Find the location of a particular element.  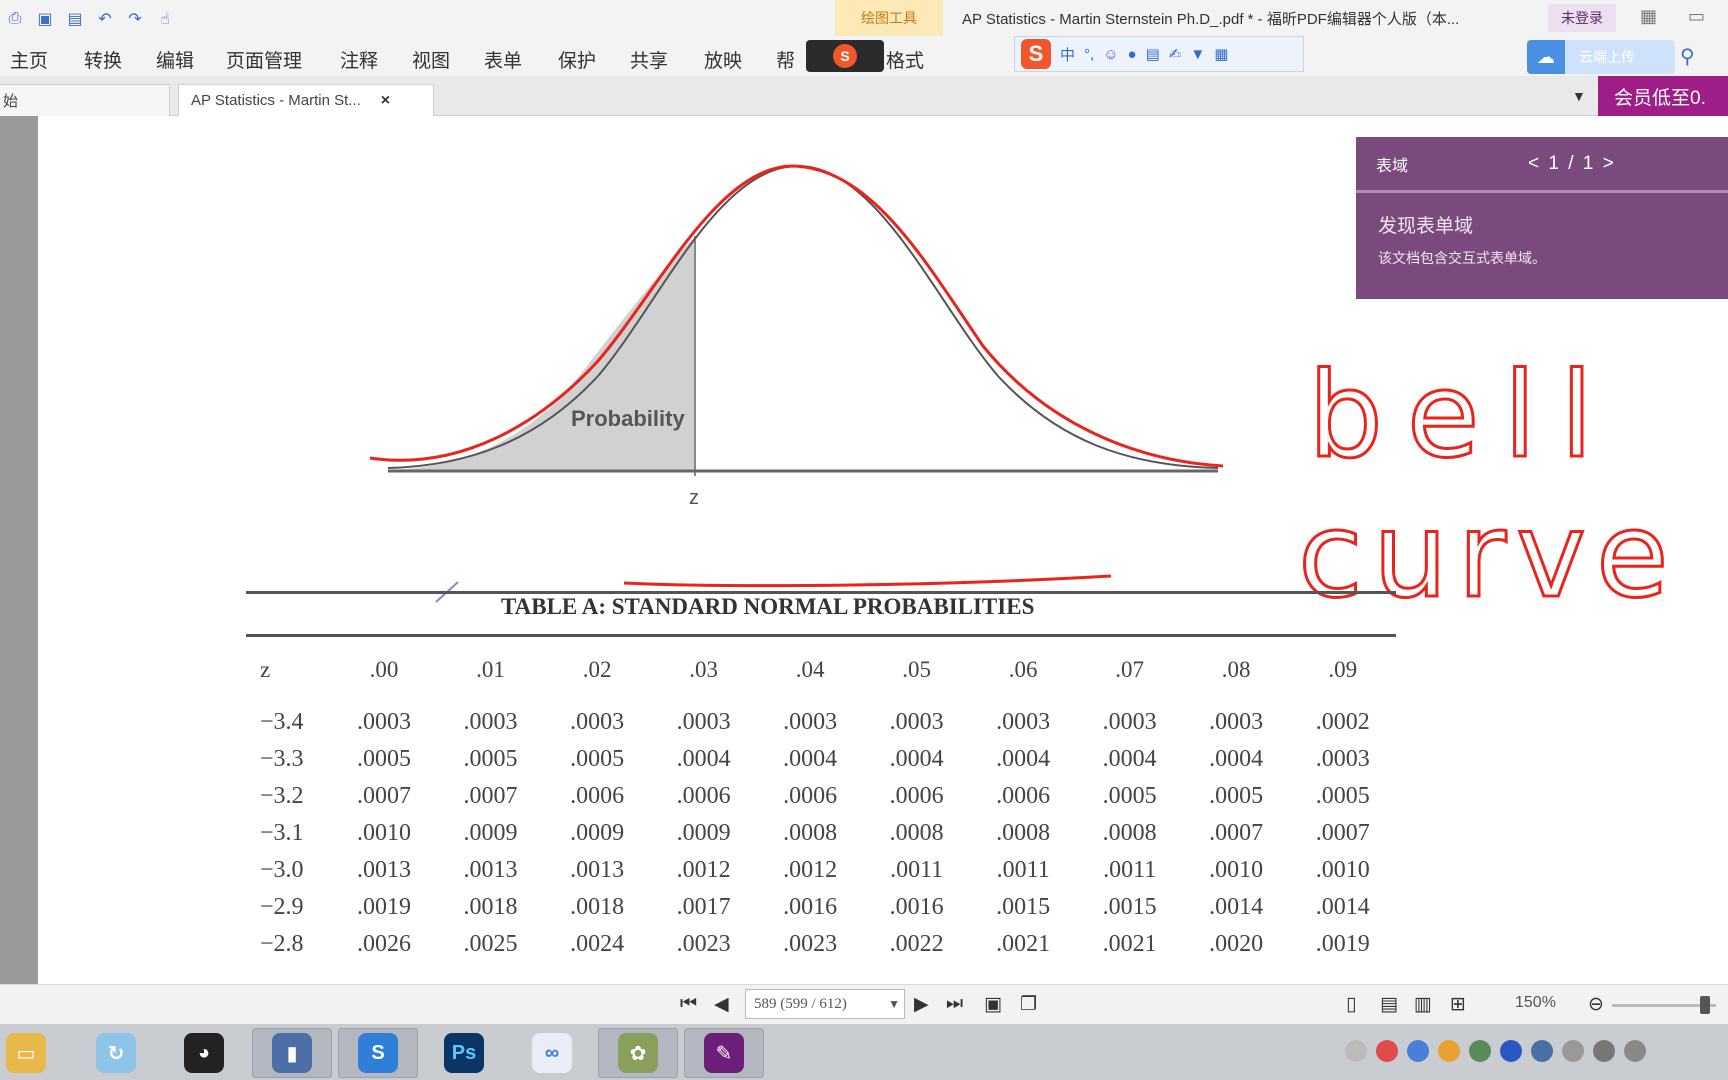

probability-cell: .0003 is located at coordinates (384, 722).